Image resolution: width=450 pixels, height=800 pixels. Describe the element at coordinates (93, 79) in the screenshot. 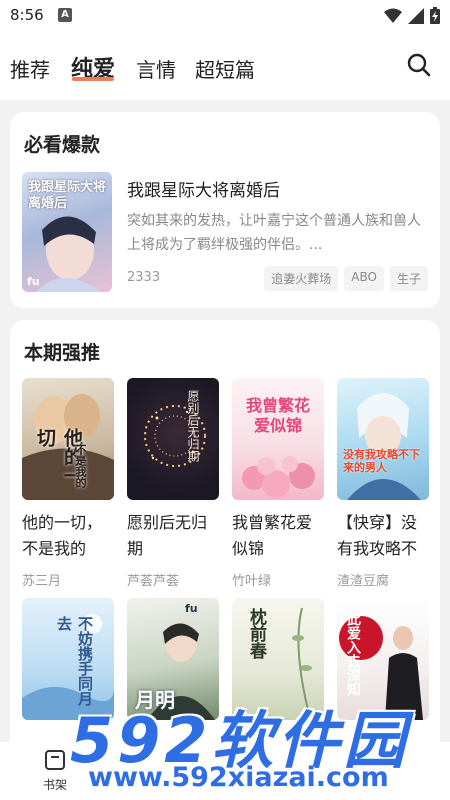

I see `active-tab-indicator` at that location.